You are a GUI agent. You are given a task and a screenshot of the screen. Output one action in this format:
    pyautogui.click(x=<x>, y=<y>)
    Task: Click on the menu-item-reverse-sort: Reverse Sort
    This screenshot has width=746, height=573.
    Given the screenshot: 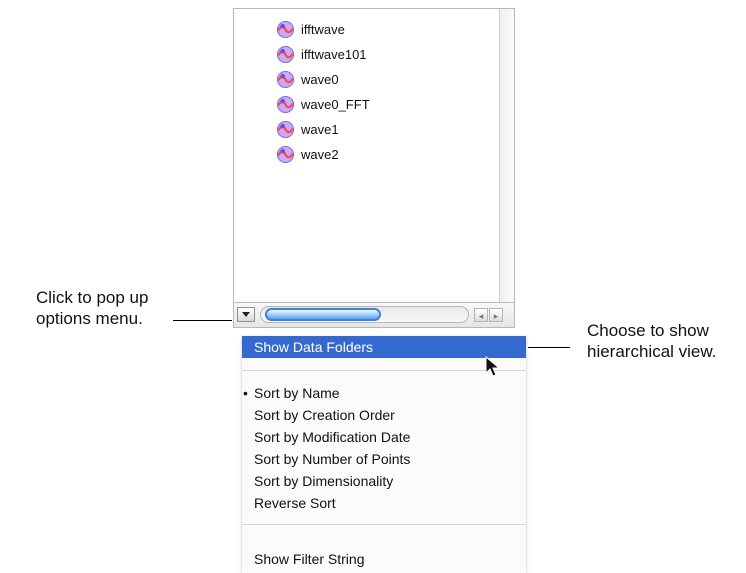 What is the action you would take?
    pyautogui.click(x=384, y=503)
    